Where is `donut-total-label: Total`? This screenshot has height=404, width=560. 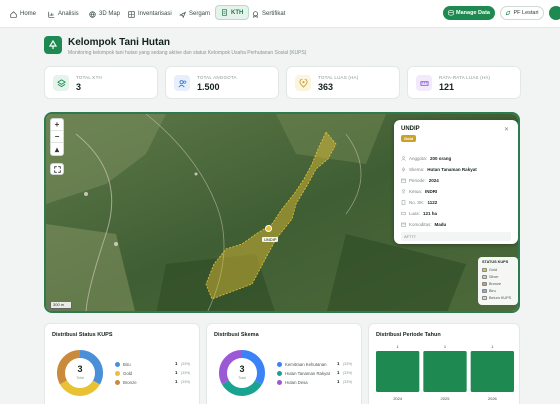
donut-total-label: Total is located at coordinates (242, 378).